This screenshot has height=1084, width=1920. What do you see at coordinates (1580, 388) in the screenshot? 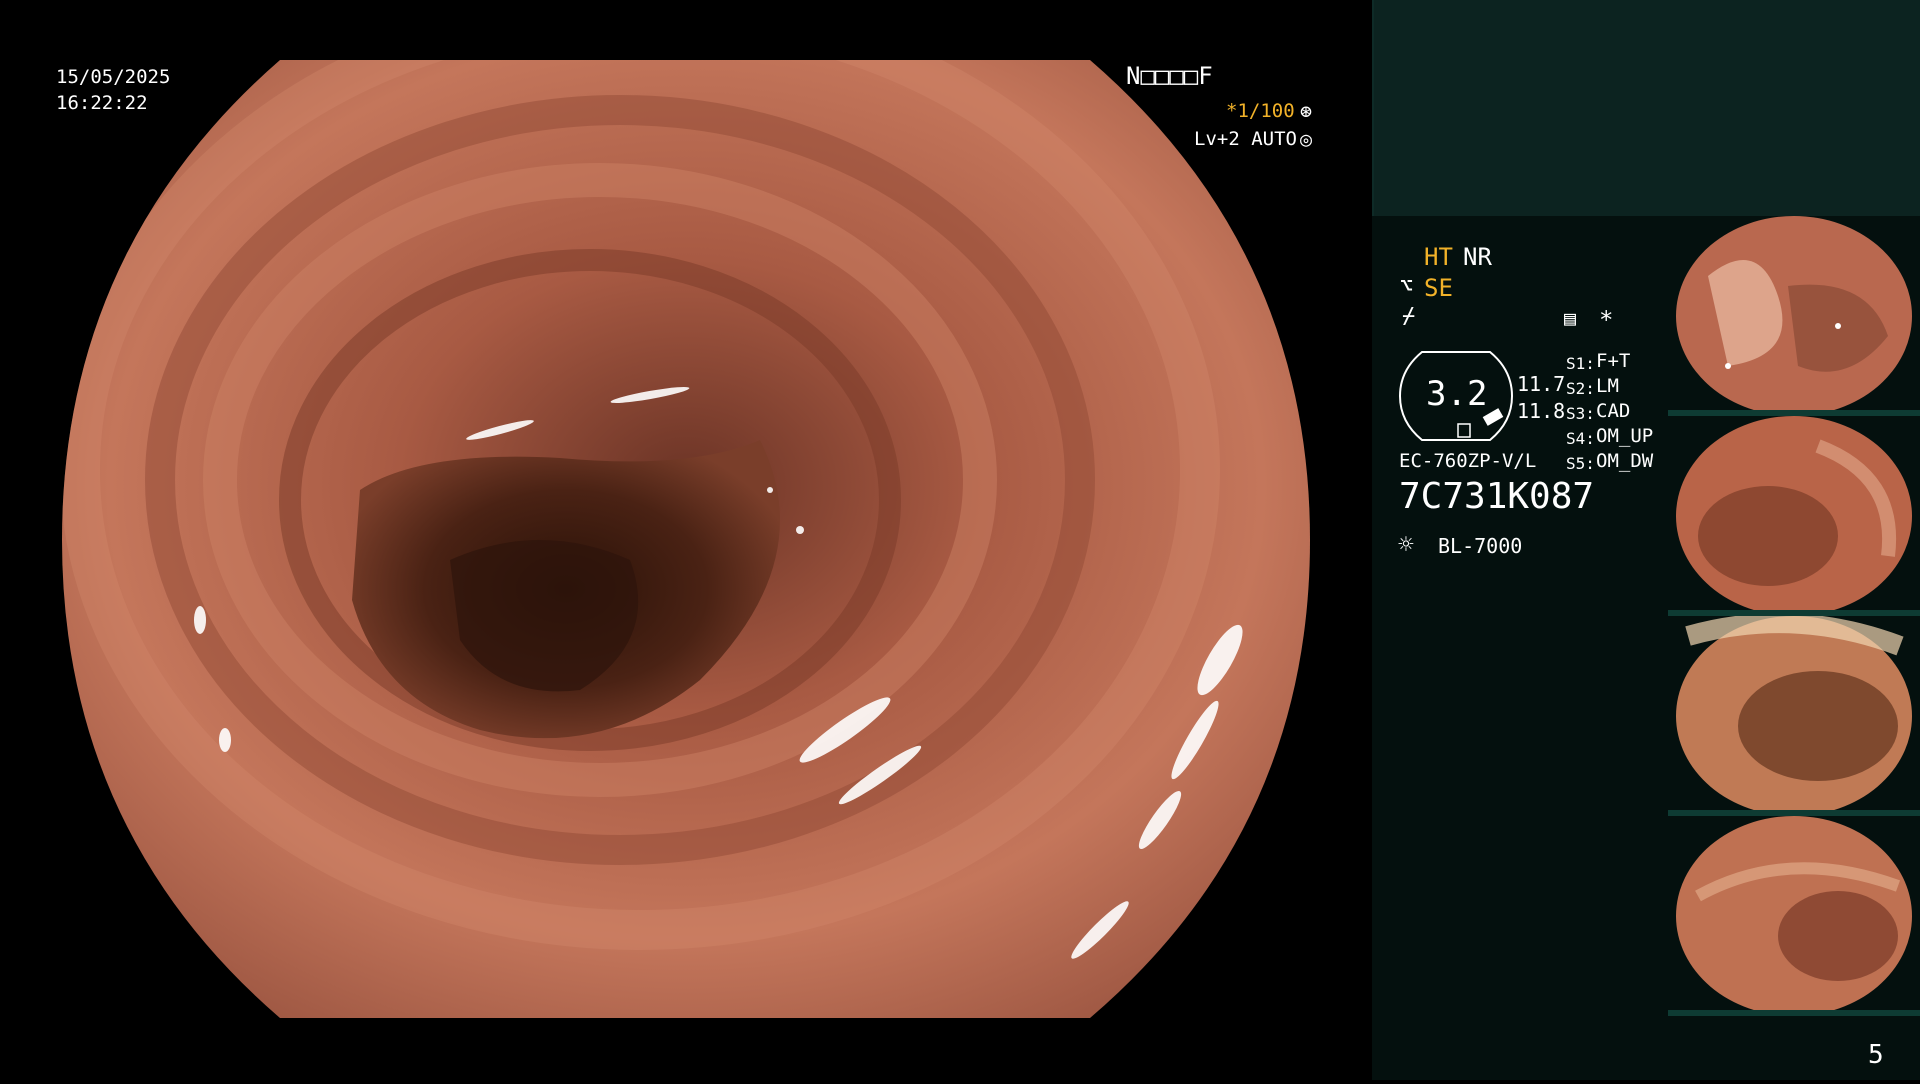
I see `switch-2-key: S2:` at bounding box center [1580, 388].